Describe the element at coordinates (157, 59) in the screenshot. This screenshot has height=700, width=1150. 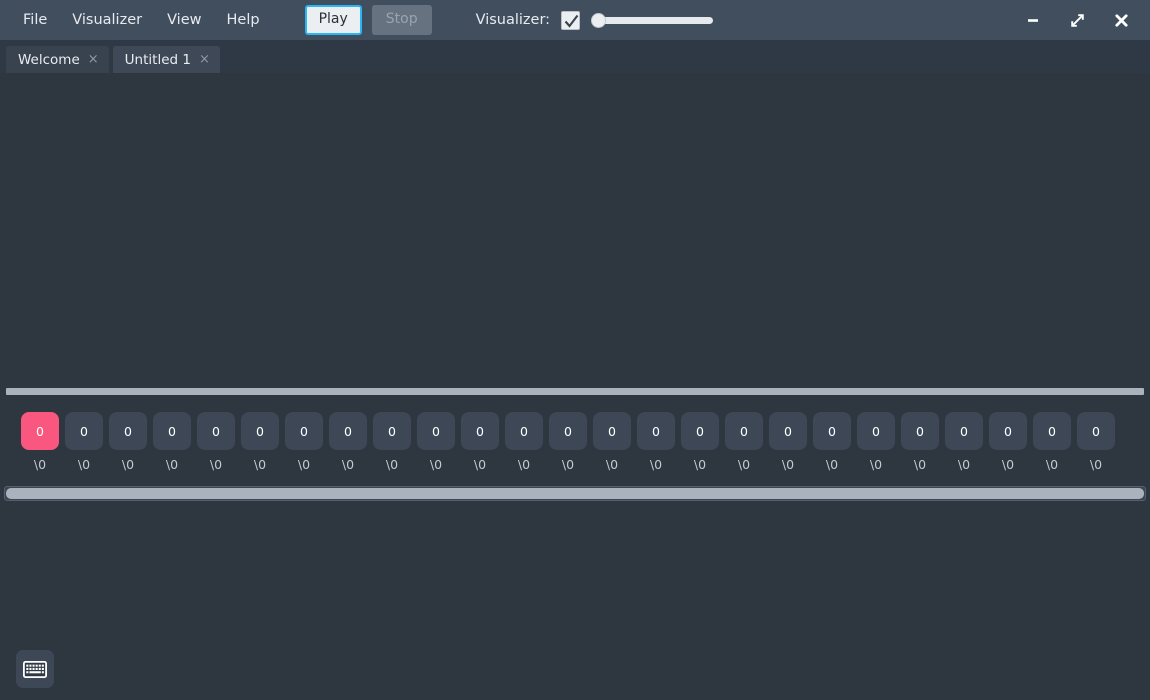
I see `tab-label: Untitled 1` at that location.